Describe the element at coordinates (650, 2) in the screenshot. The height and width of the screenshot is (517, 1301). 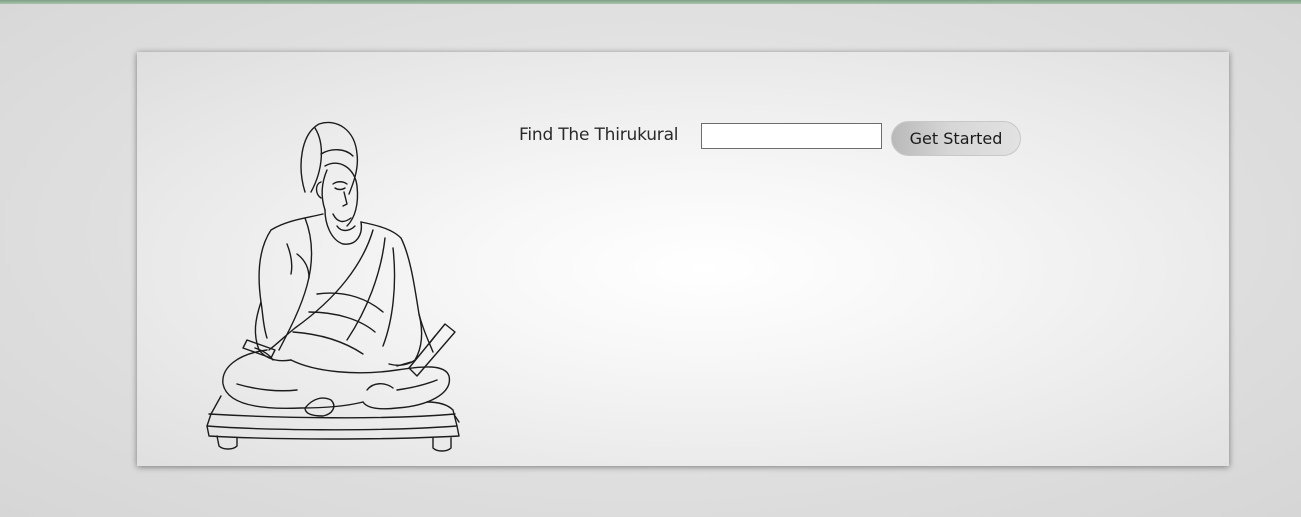
I see `top-accent-strip` at that location.